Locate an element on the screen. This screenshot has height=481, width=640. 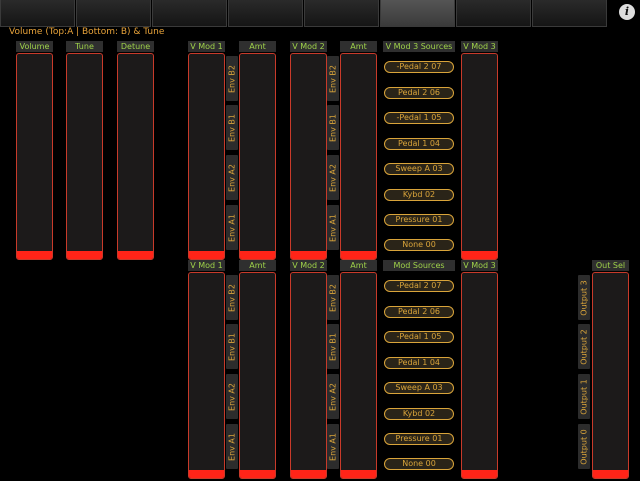
bottom-amt1-header: Amt is located at coordinates (257, 265).